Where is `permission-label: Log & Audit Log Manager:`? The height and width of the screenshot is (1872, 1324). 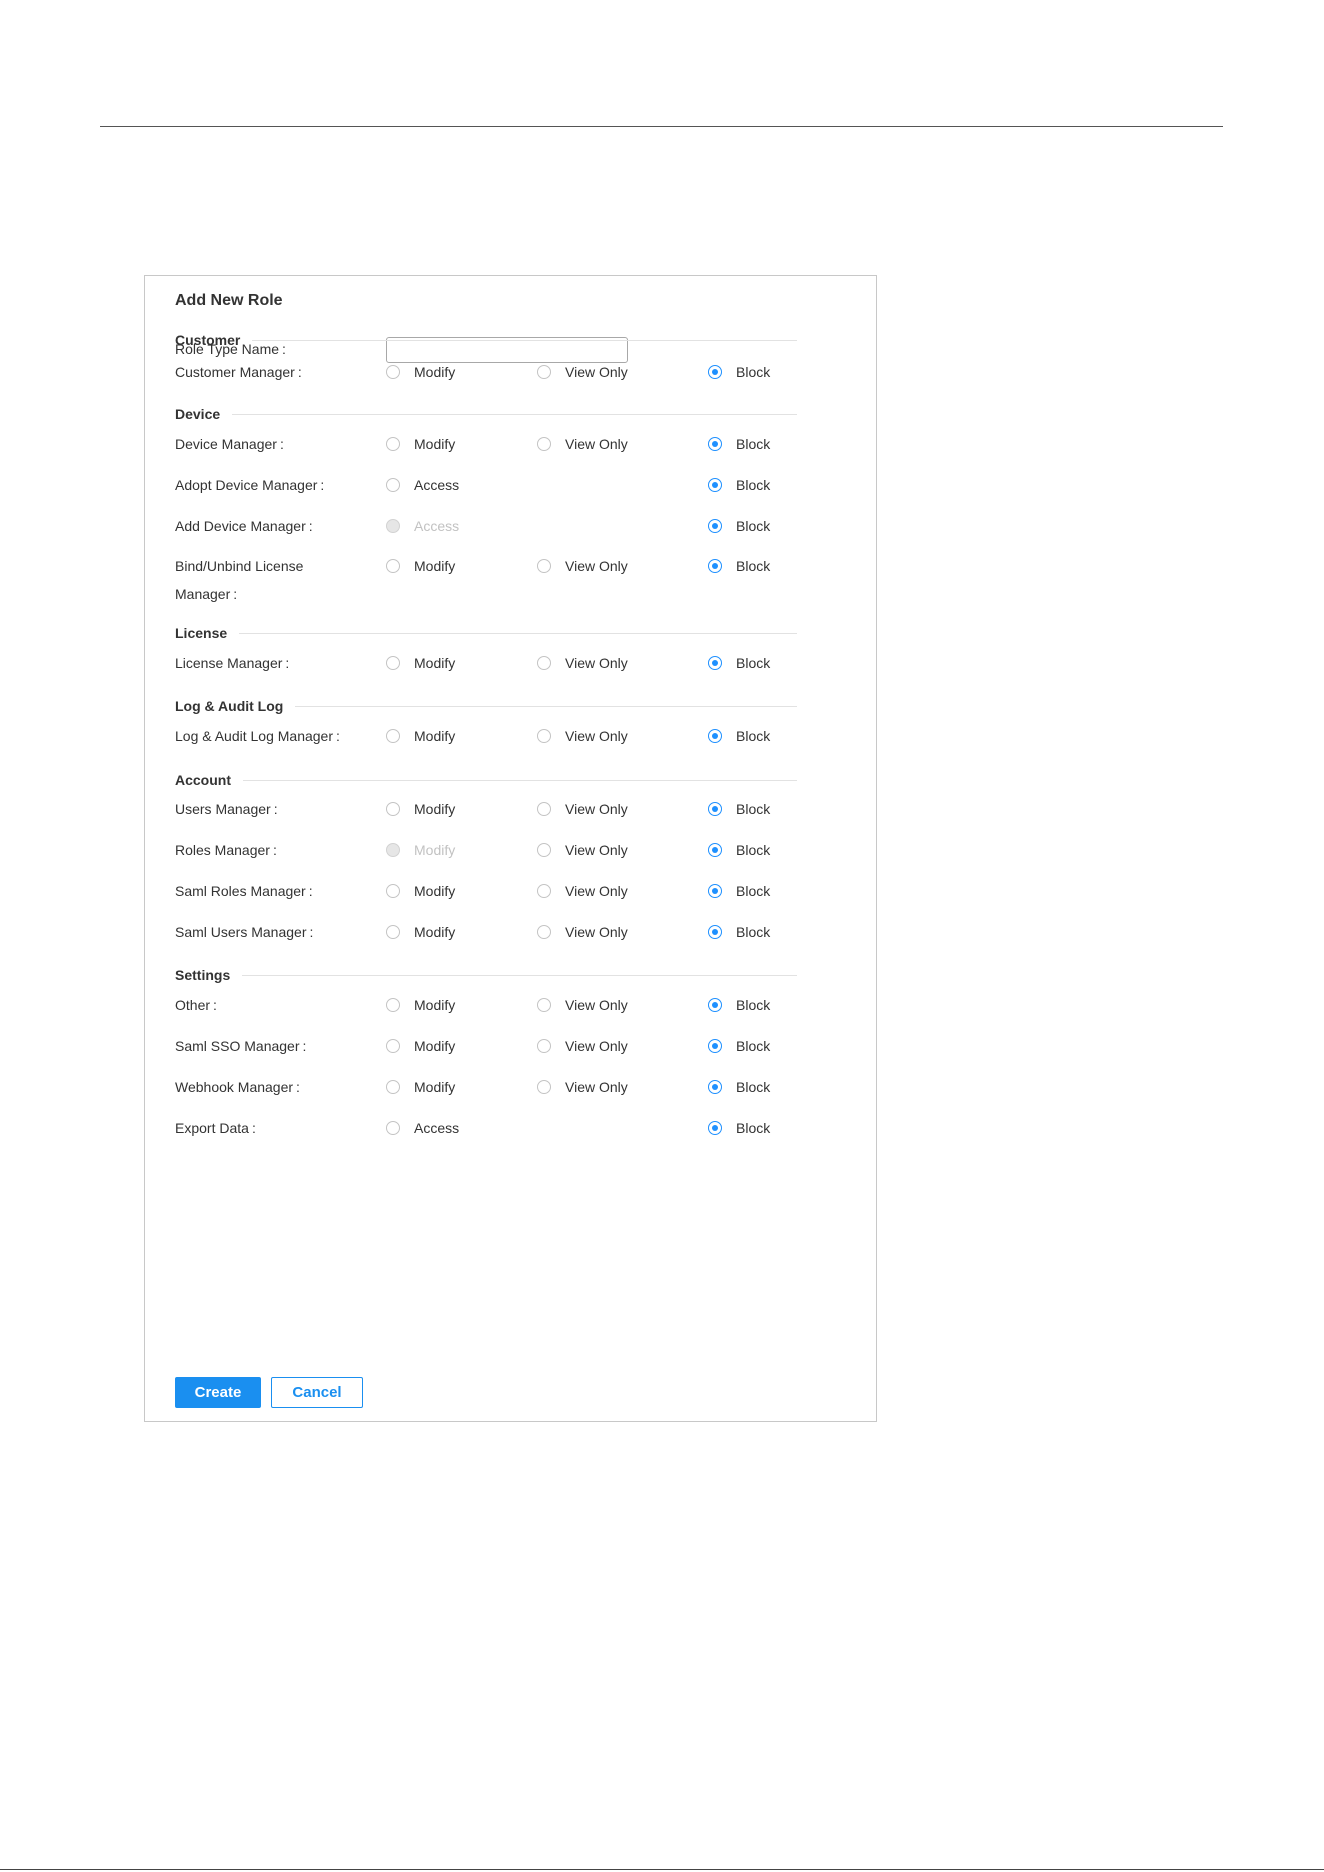 permission-label: Log & Audit Log Manager: is located at coordinates (257, 736).